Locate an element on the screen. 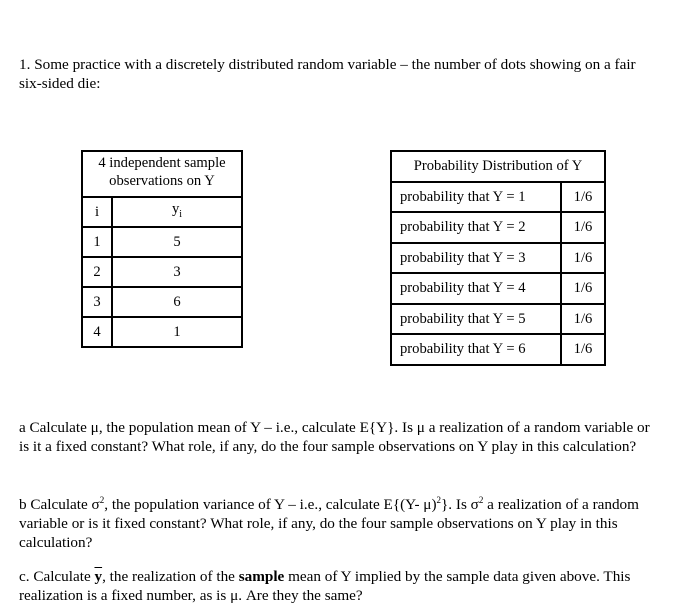  y-bar-symbol: y is located at coordinates (98, 576).